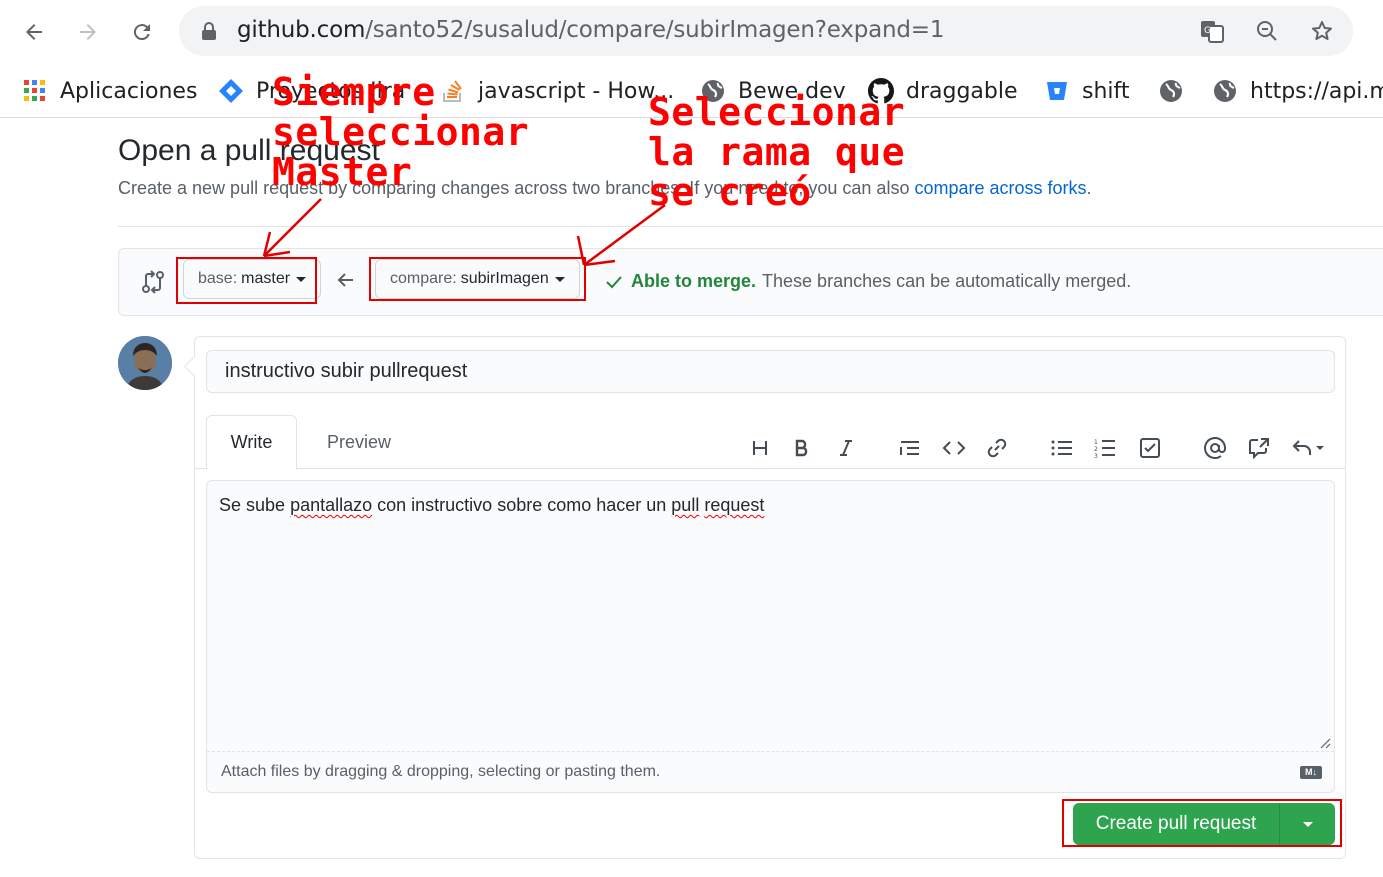 The width and height of the screenshot is (1383, 877). Describe the element at coordinates (1150, 448) in the screenshot. I see `task-list-icon` at that location.